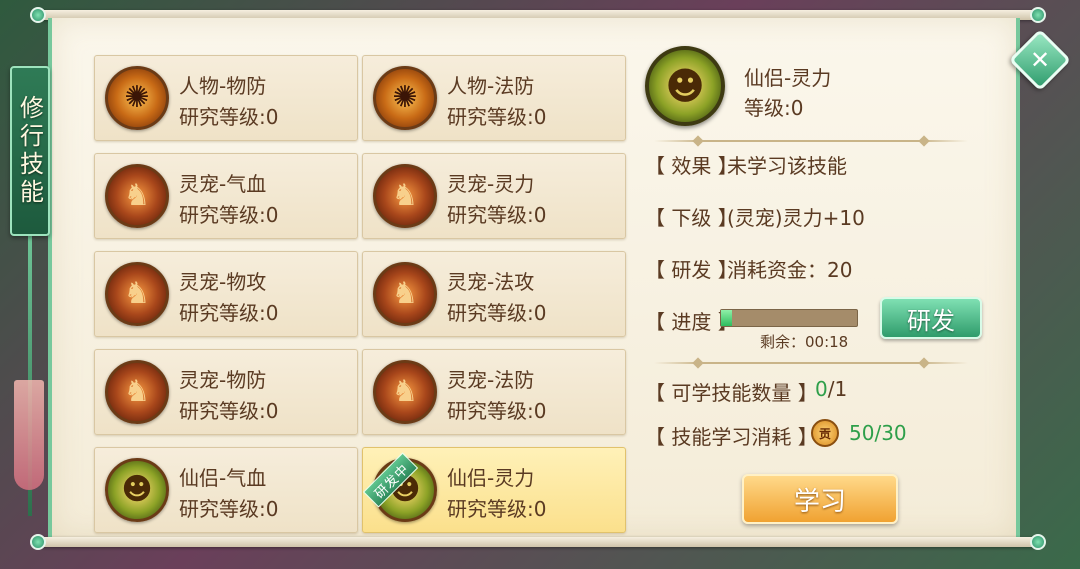  I want to click on person-magic-icon: ✺, so click(405, 97).